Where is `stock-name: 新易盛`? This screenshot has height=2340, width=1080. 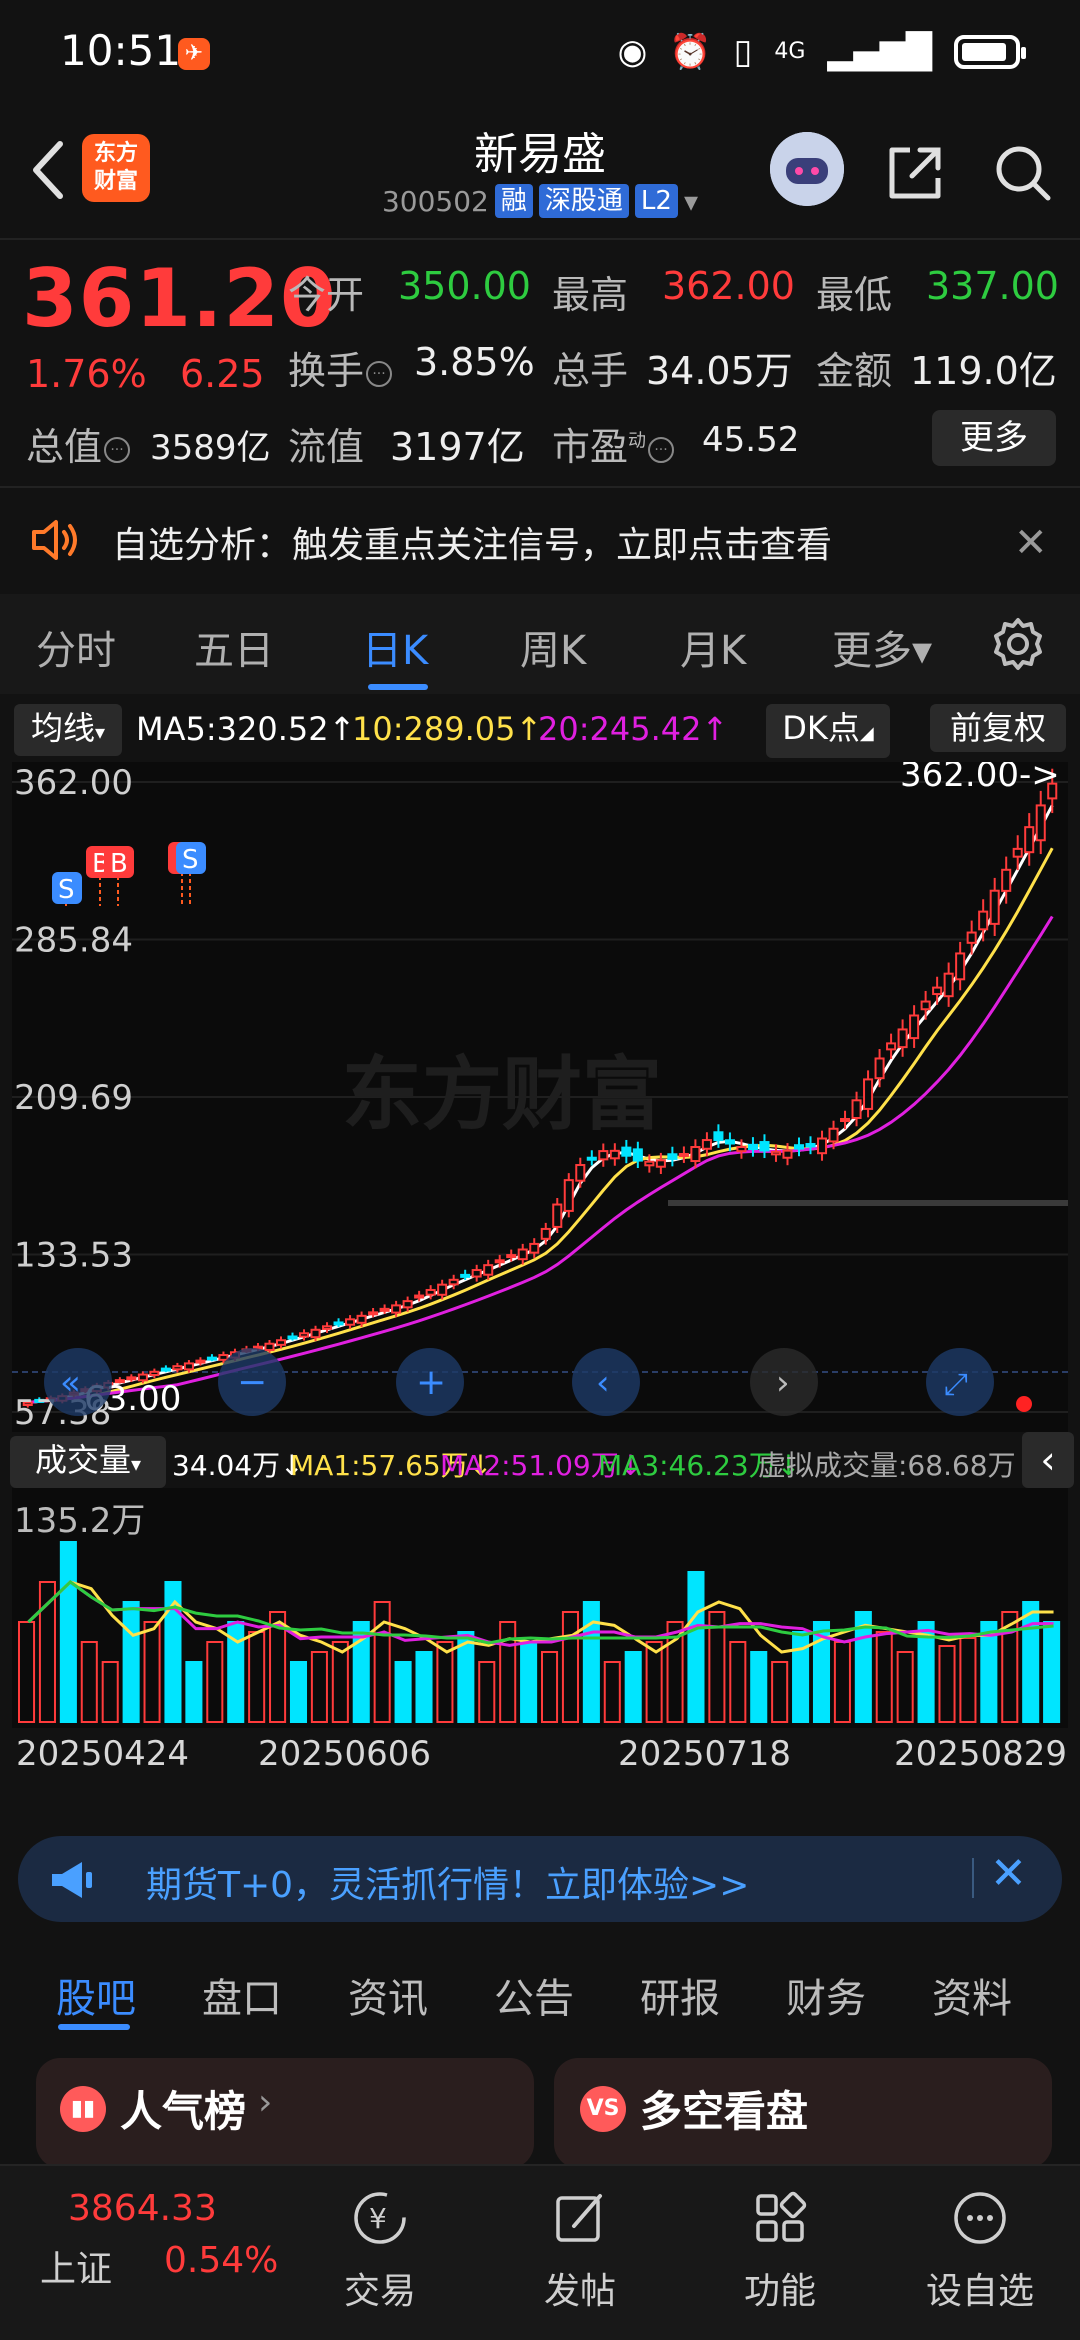 stock-name: 新易盛 is located at coordinates (540, 154).